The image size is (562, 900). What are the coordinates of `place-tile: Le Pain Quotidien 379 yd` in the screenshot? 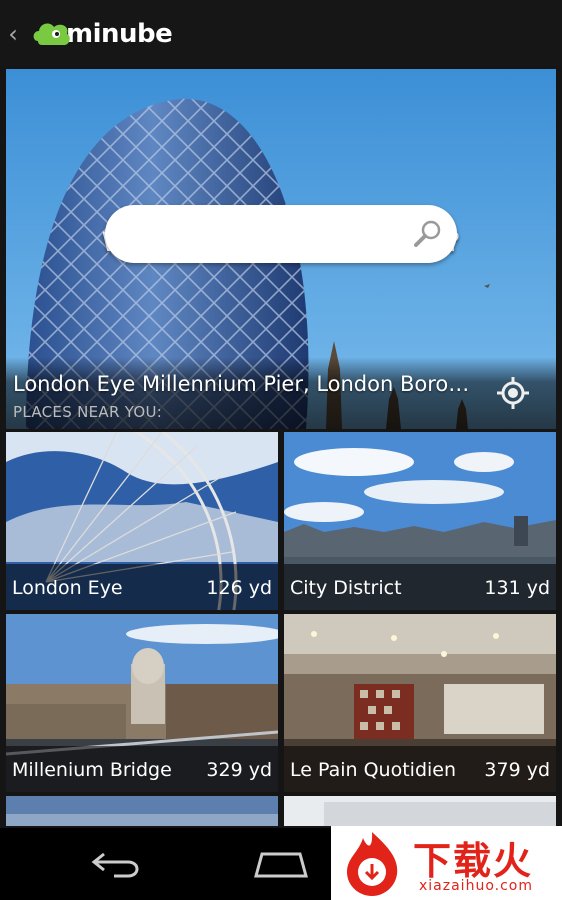 It's located at (420, 703).